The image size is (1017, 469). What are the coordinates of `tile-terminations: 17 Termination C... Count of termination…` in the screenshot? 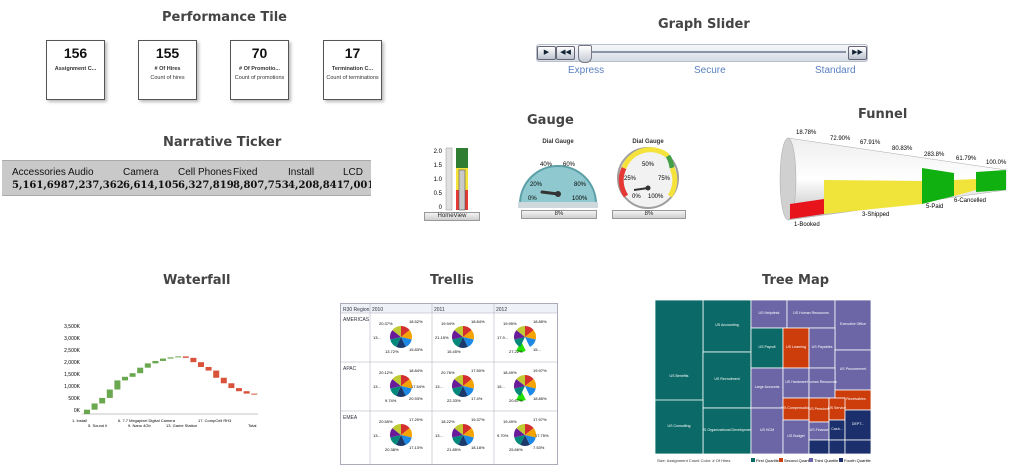 It's located at (352, 70).